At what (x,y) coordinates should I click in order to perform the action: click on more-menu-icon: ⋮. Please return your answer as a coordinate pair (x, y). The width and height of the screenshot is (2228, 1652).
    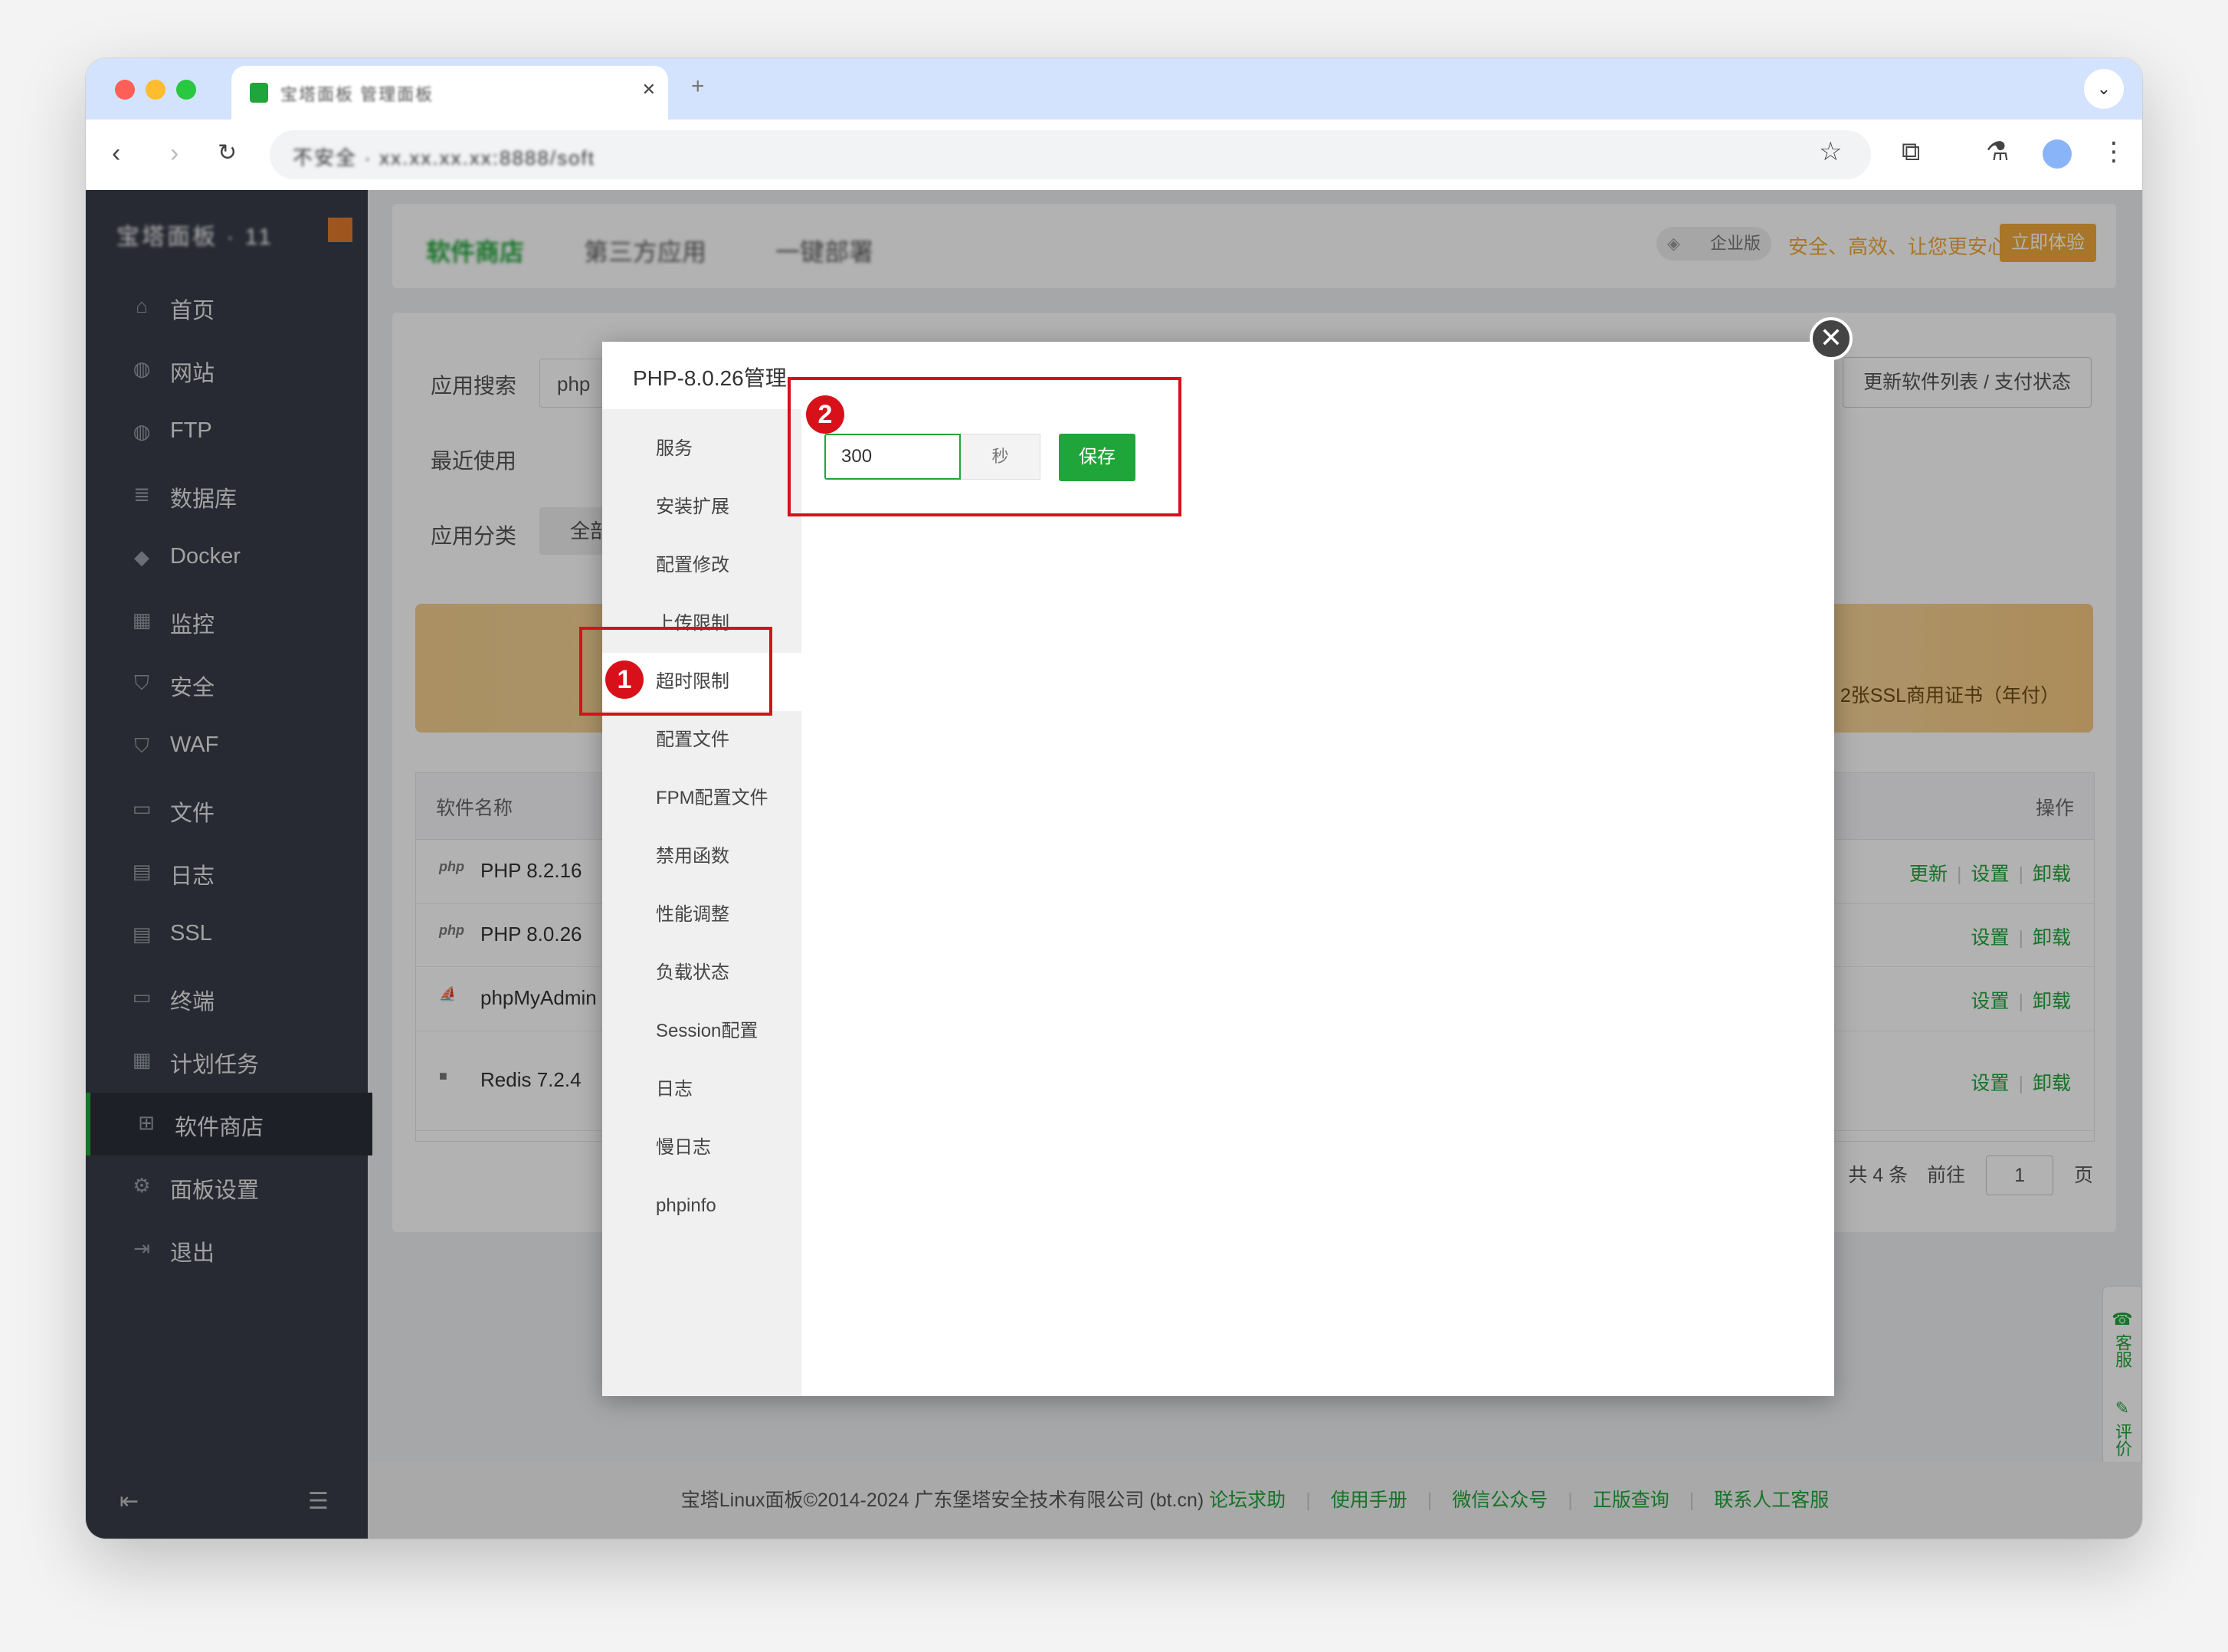
    Looking at the image, I should click on (2114, 151).